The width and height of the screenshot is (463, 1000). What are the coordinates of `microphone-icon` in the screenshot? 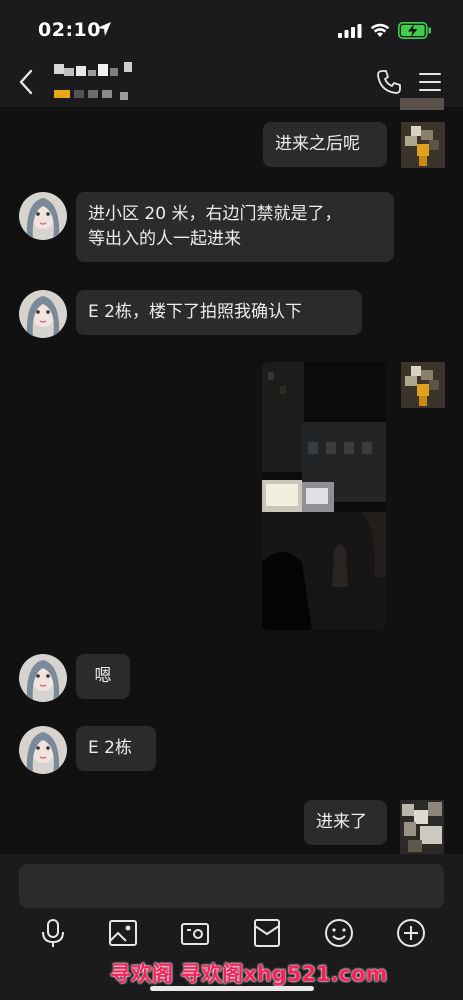 It's located at (53, 933).